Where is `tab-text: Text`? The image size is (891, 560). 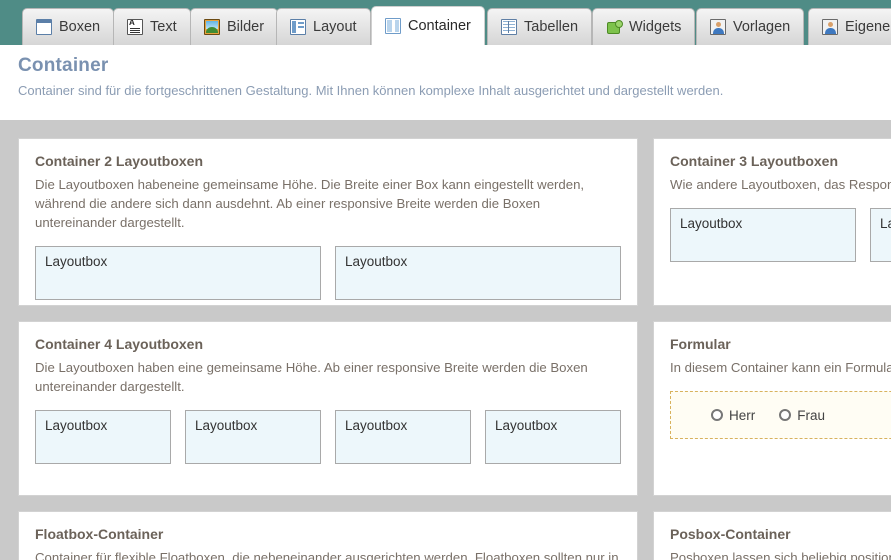 tab-text: Text is located at coordinates (152, 26).